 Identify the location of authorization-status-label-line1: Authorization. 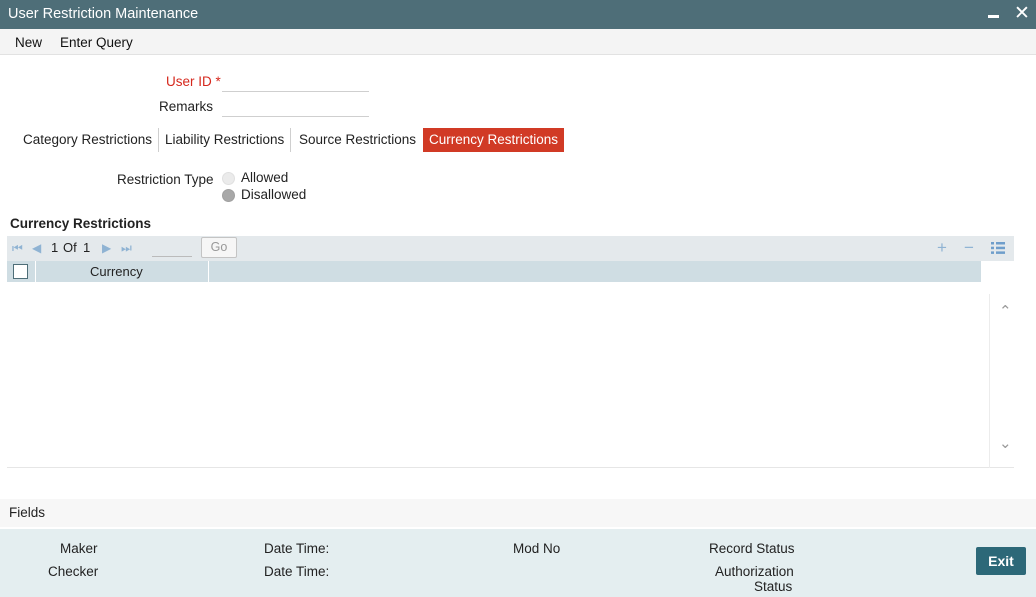
(754, 571).